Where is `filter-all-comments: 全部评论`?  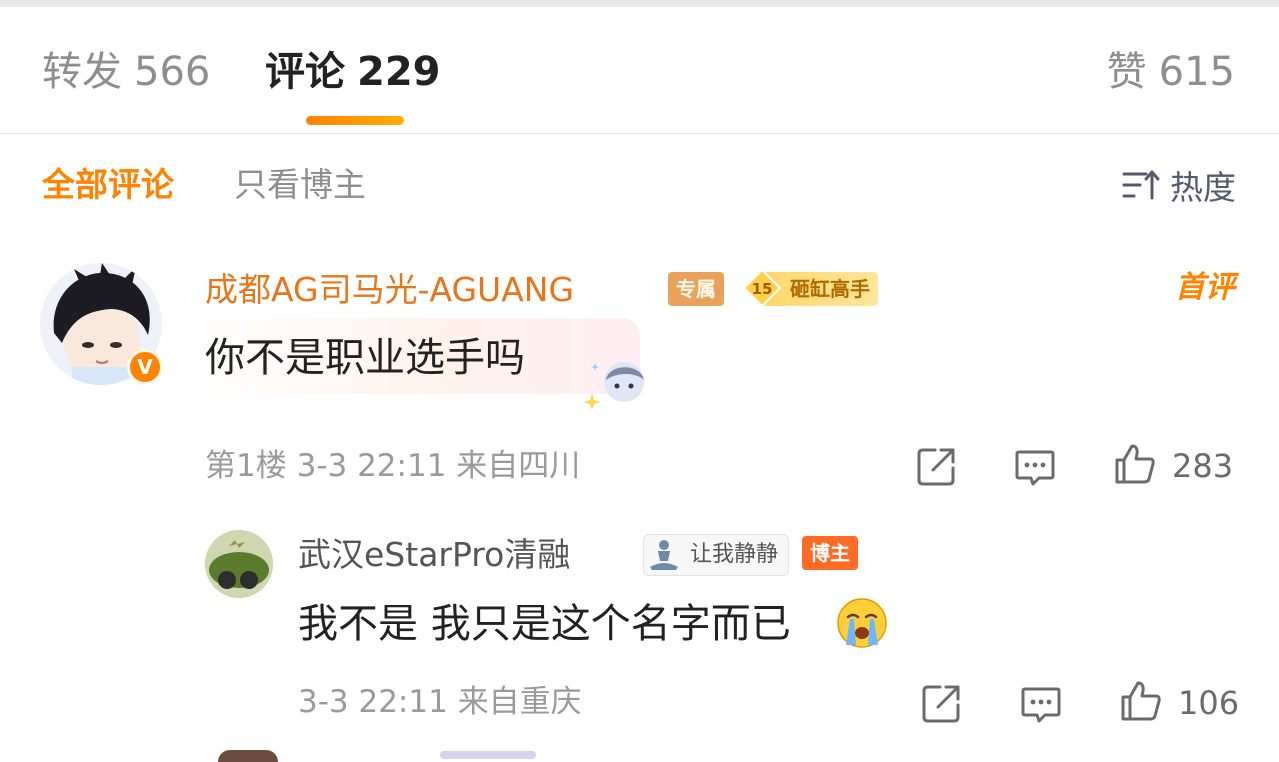 filter-all-comments: 全部评论 is located at coordinates (108, 185).